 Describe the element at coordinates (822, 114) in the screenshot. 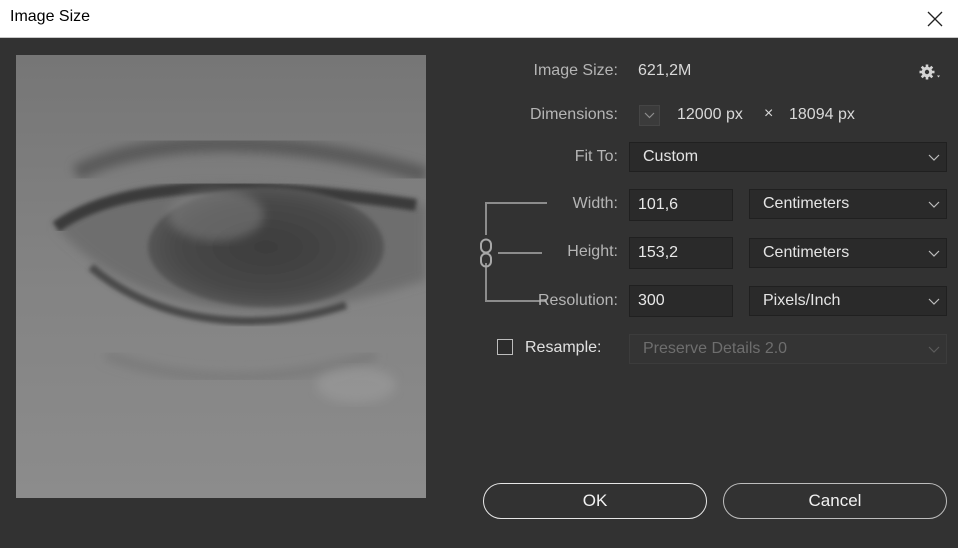

I see `dimensions-height-value: 18094 px` at that location.